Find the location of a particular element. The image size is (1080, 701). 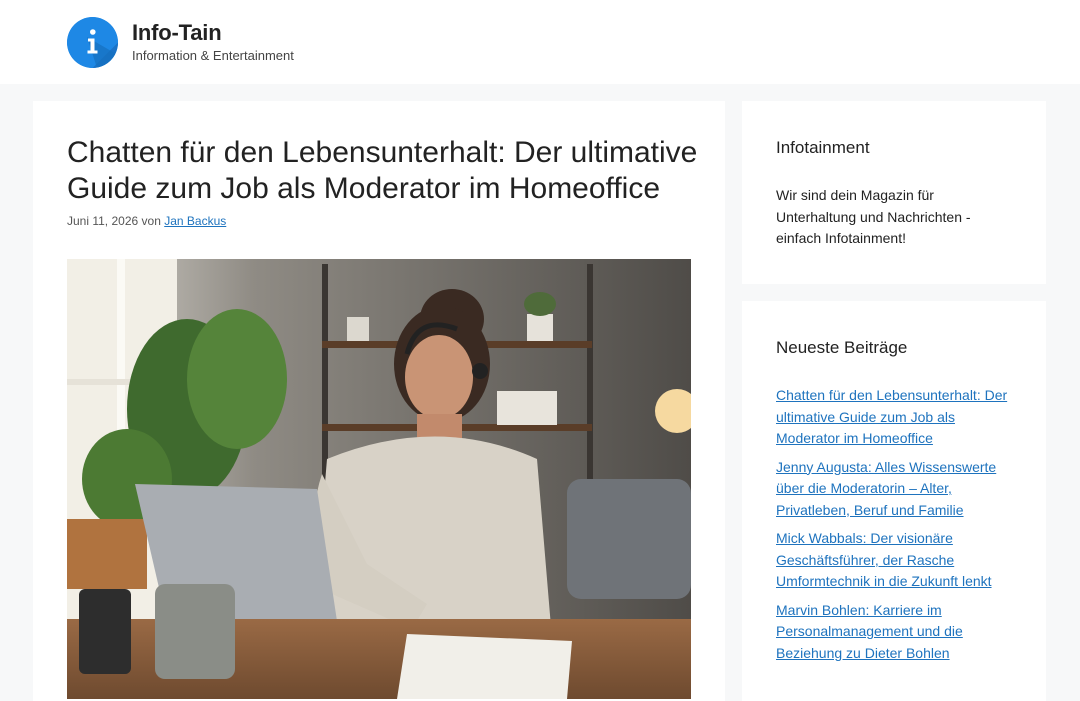

info-icon is located at coordinates (92, 42).